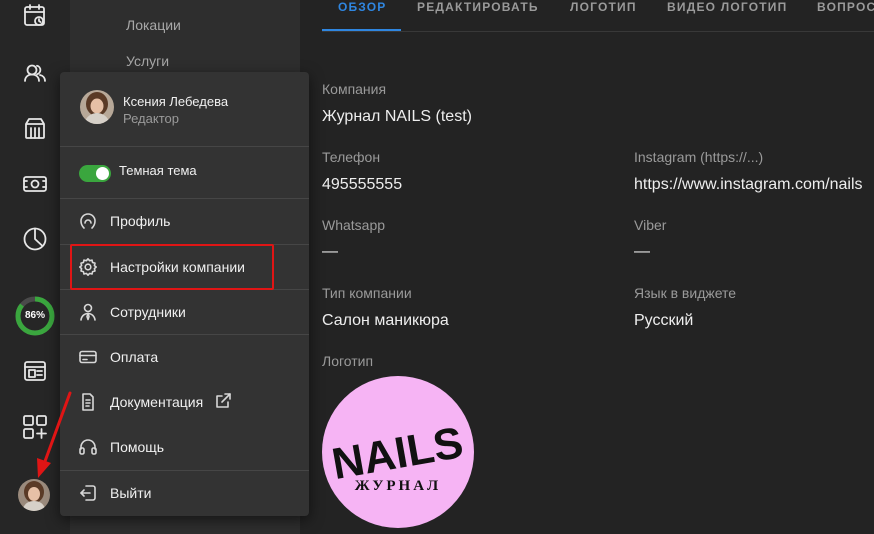 This screenshot has width=874, height=534. I want to click on whatsapp-value: —, so click(330, 251).